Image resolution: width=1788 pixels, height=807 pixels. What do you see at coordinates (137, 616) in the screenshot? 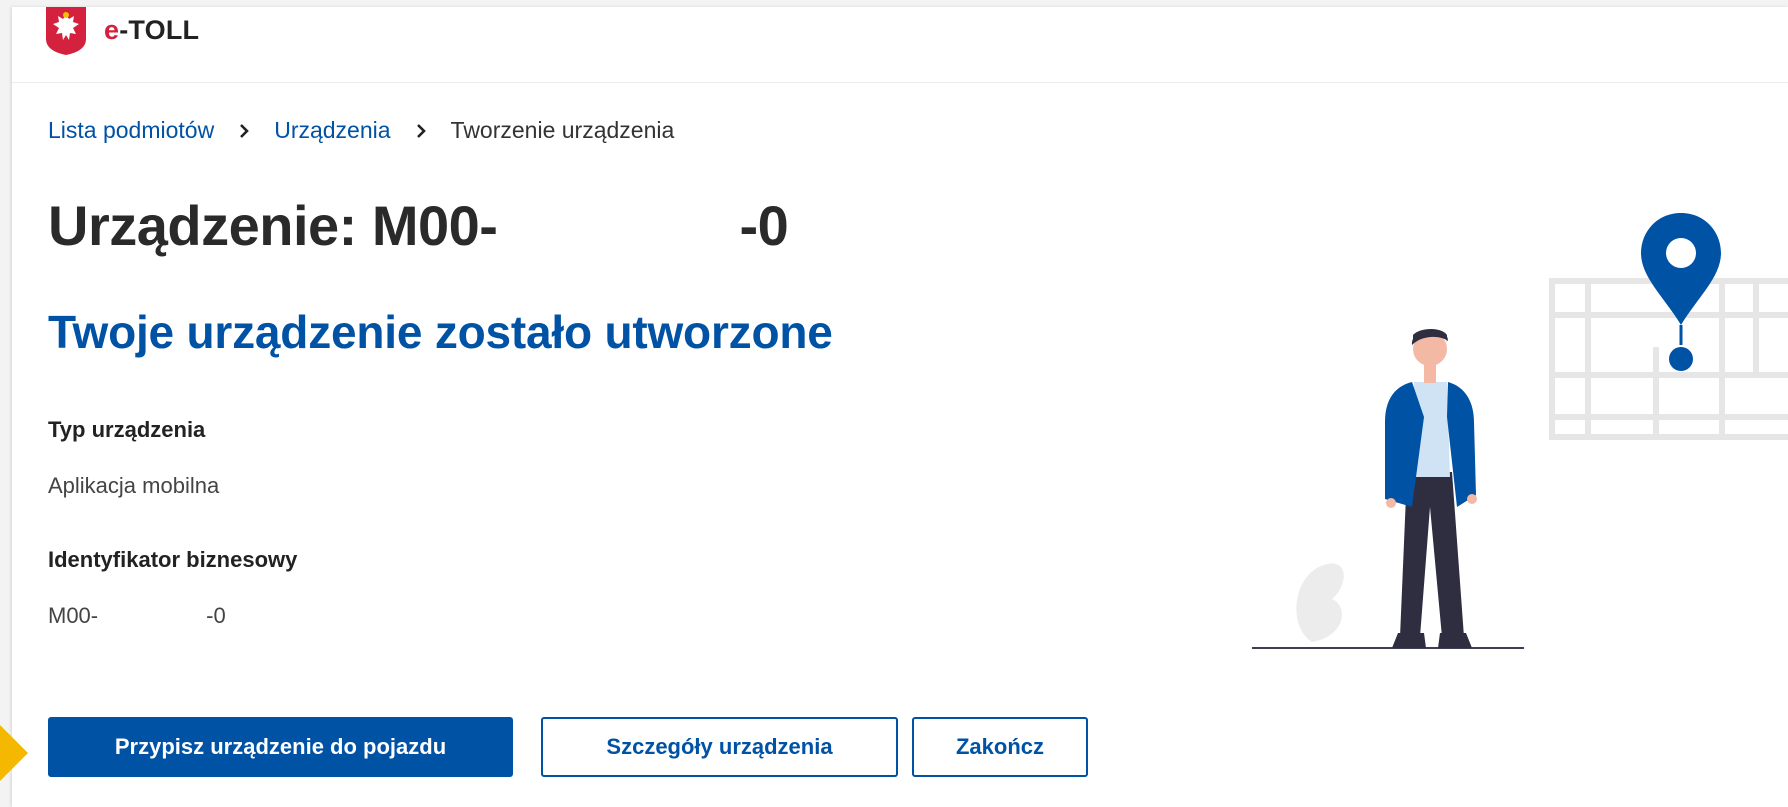
I see `business-id-value: M00- -0` at bounding box center [137, 616].